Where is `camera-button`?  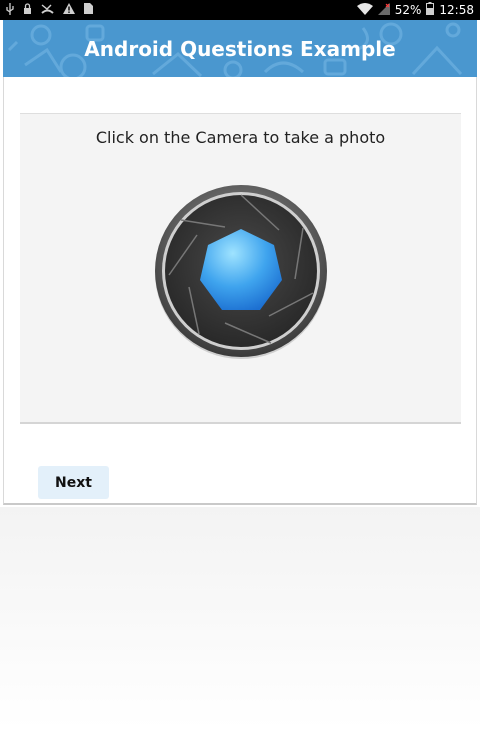 camera-button is located at coordinates (241, 271).